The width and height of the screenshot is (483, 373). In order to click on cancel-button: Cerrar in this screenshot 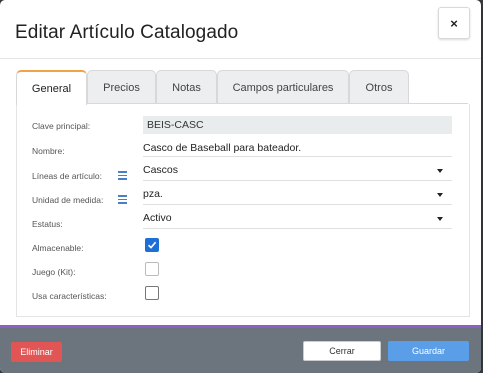, I will do `click(342, 351)`.